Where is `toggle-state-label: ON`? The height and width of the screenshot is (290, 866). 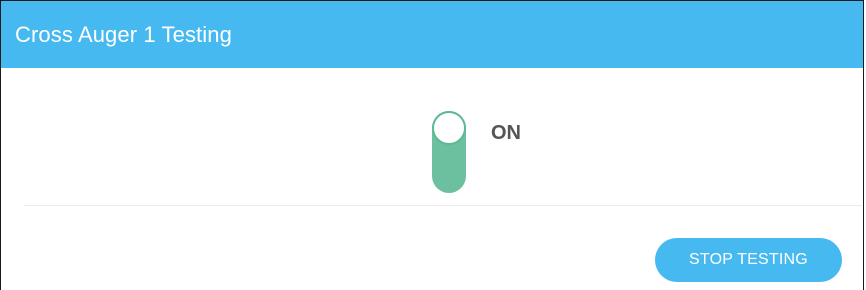 toggle-state-label: ON is located at coordinates (506, 133).